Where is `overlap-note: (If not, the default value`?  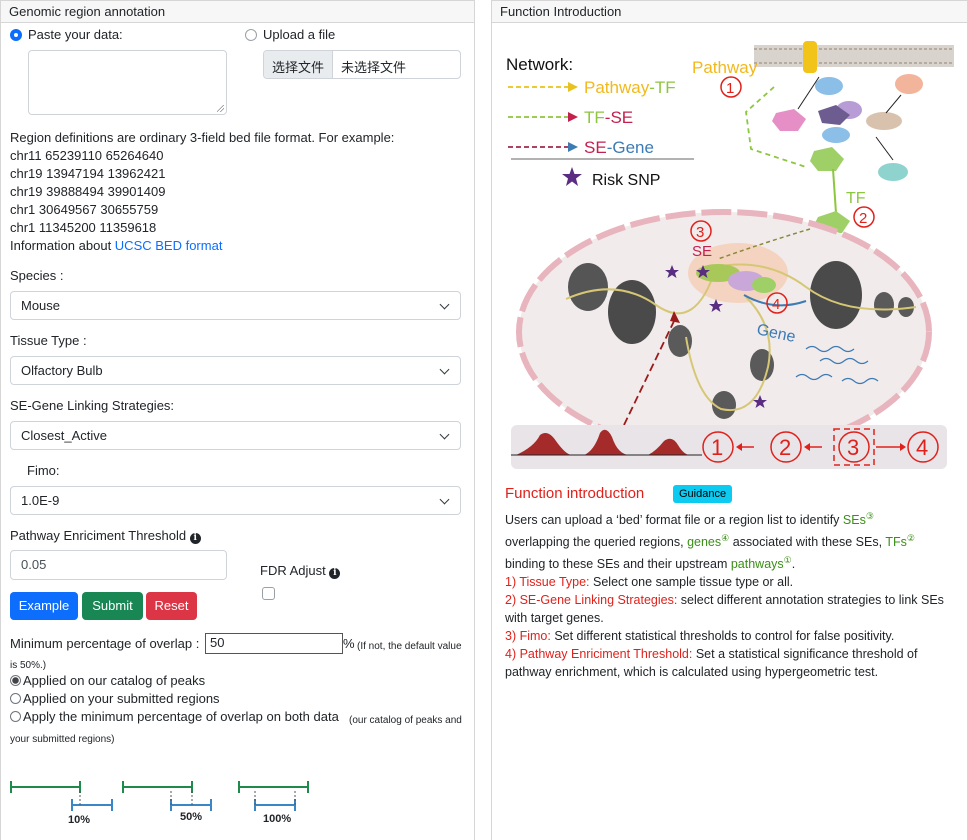 overlap-note: (If not, the default value is located at coordinates (409, 646).